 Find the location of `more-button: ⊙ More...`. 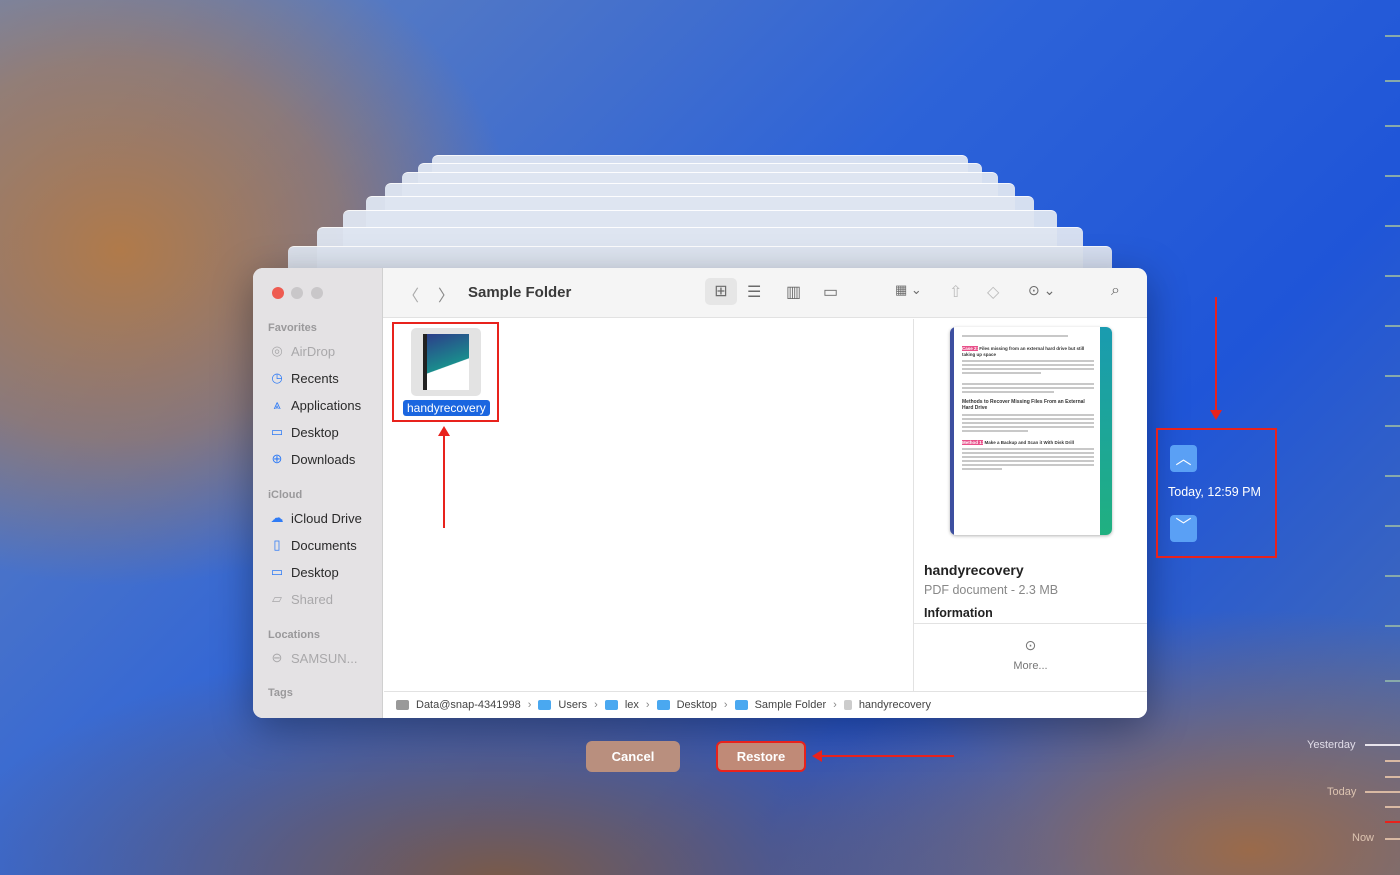

more-button: ⊙ More... is located at coordinates (1030, 654).